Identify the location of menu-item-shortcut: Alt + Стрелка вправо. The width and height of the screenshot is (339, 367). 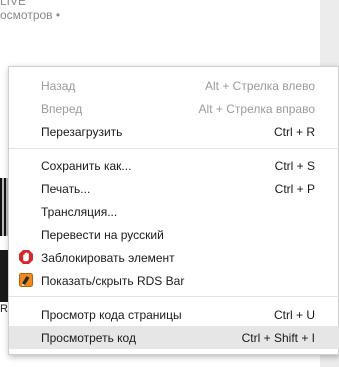
(256, 109).